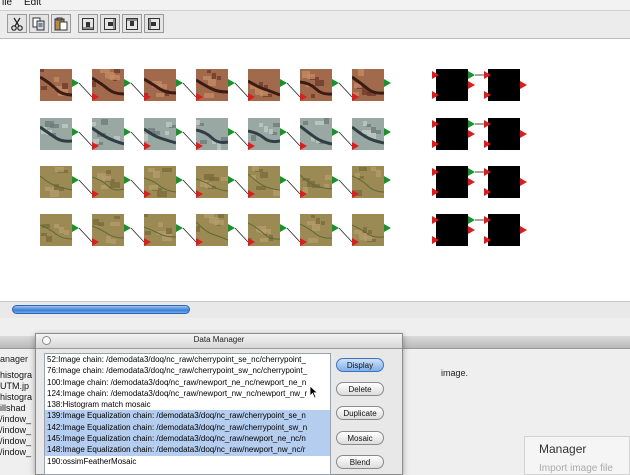 The image size is (630, 475). I want to click on blend-button: Blend, so click(360, 462).